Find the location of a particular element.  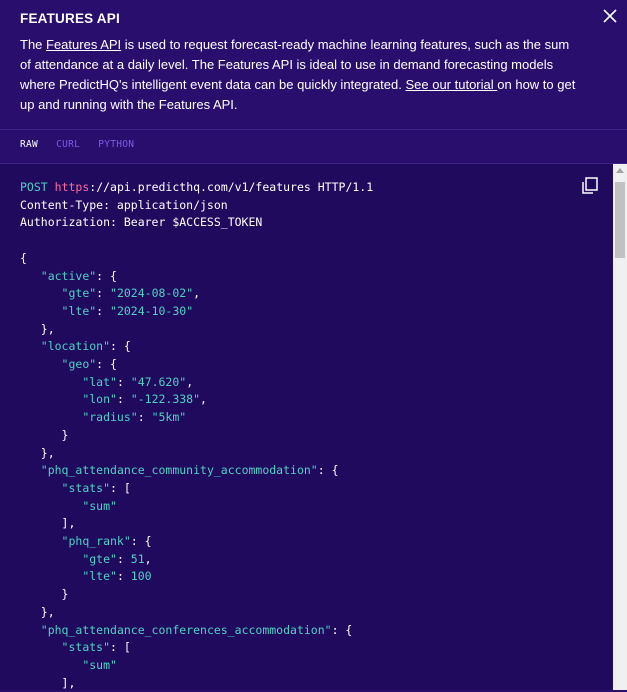

tab-curl: CURL is located at coordinates (68, 144).